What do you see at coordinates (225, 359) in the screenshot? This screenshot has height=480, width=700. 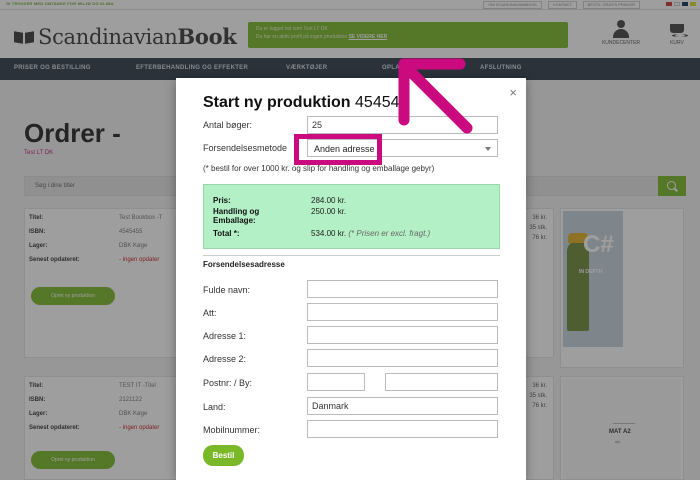 I see `address2-label: Adresse 2:` at bounding box center [225, 359].